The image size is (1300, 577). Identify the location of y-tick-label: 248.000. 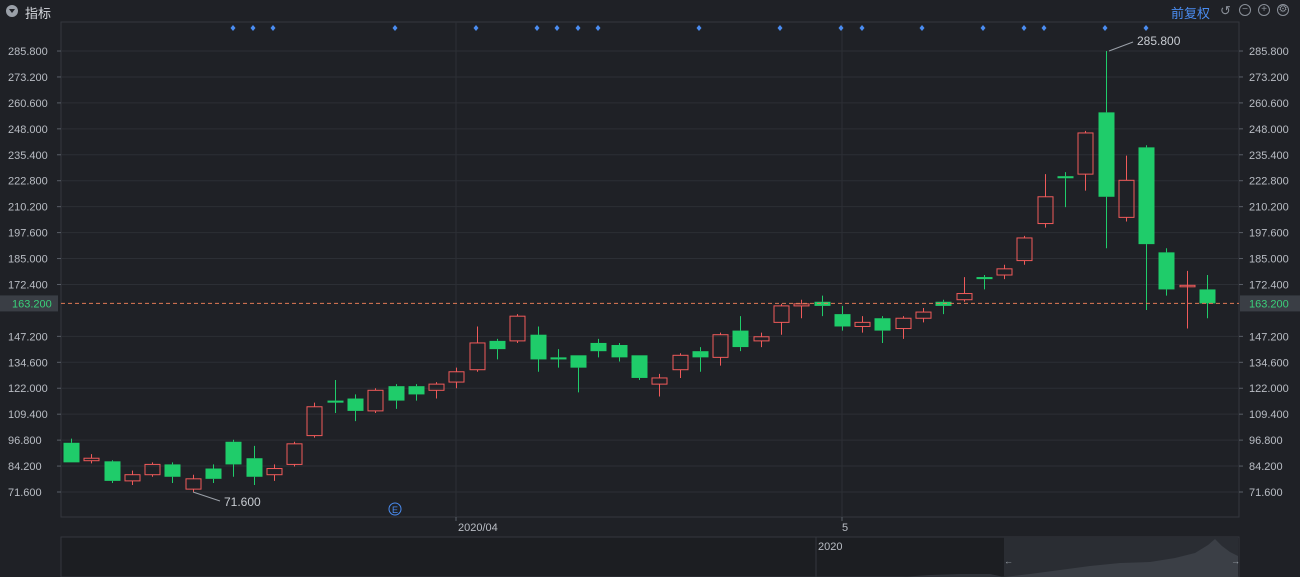
(1269, 130).